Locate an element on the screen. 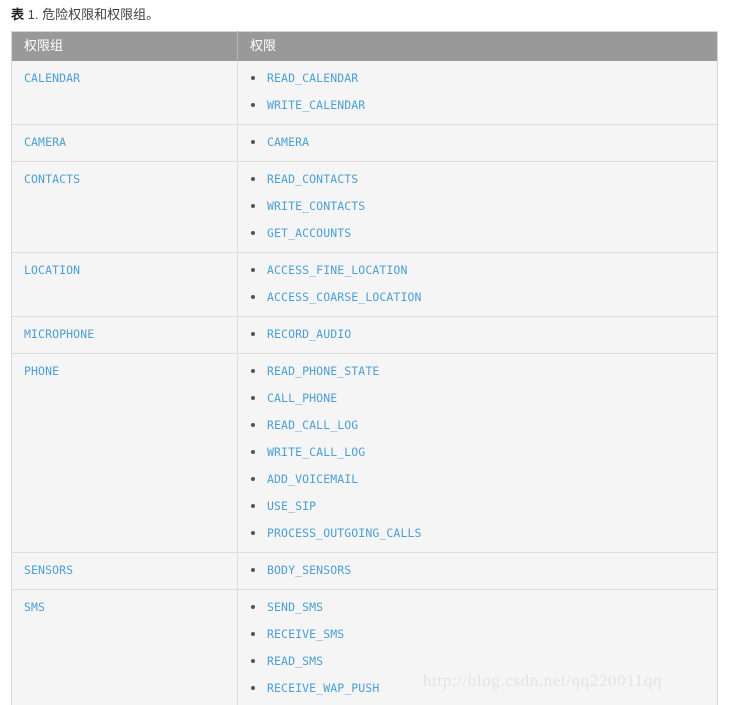  permission-link: READ_CONTACTS is located at coordinates (312, 179).